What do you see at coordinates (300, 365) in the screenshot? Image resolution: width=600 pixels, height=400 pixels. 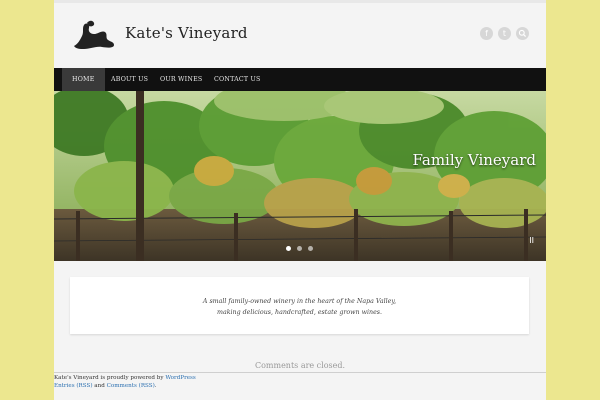 I see `comments-closed-text: Comments are closed.` at bounding box center [300, 365].